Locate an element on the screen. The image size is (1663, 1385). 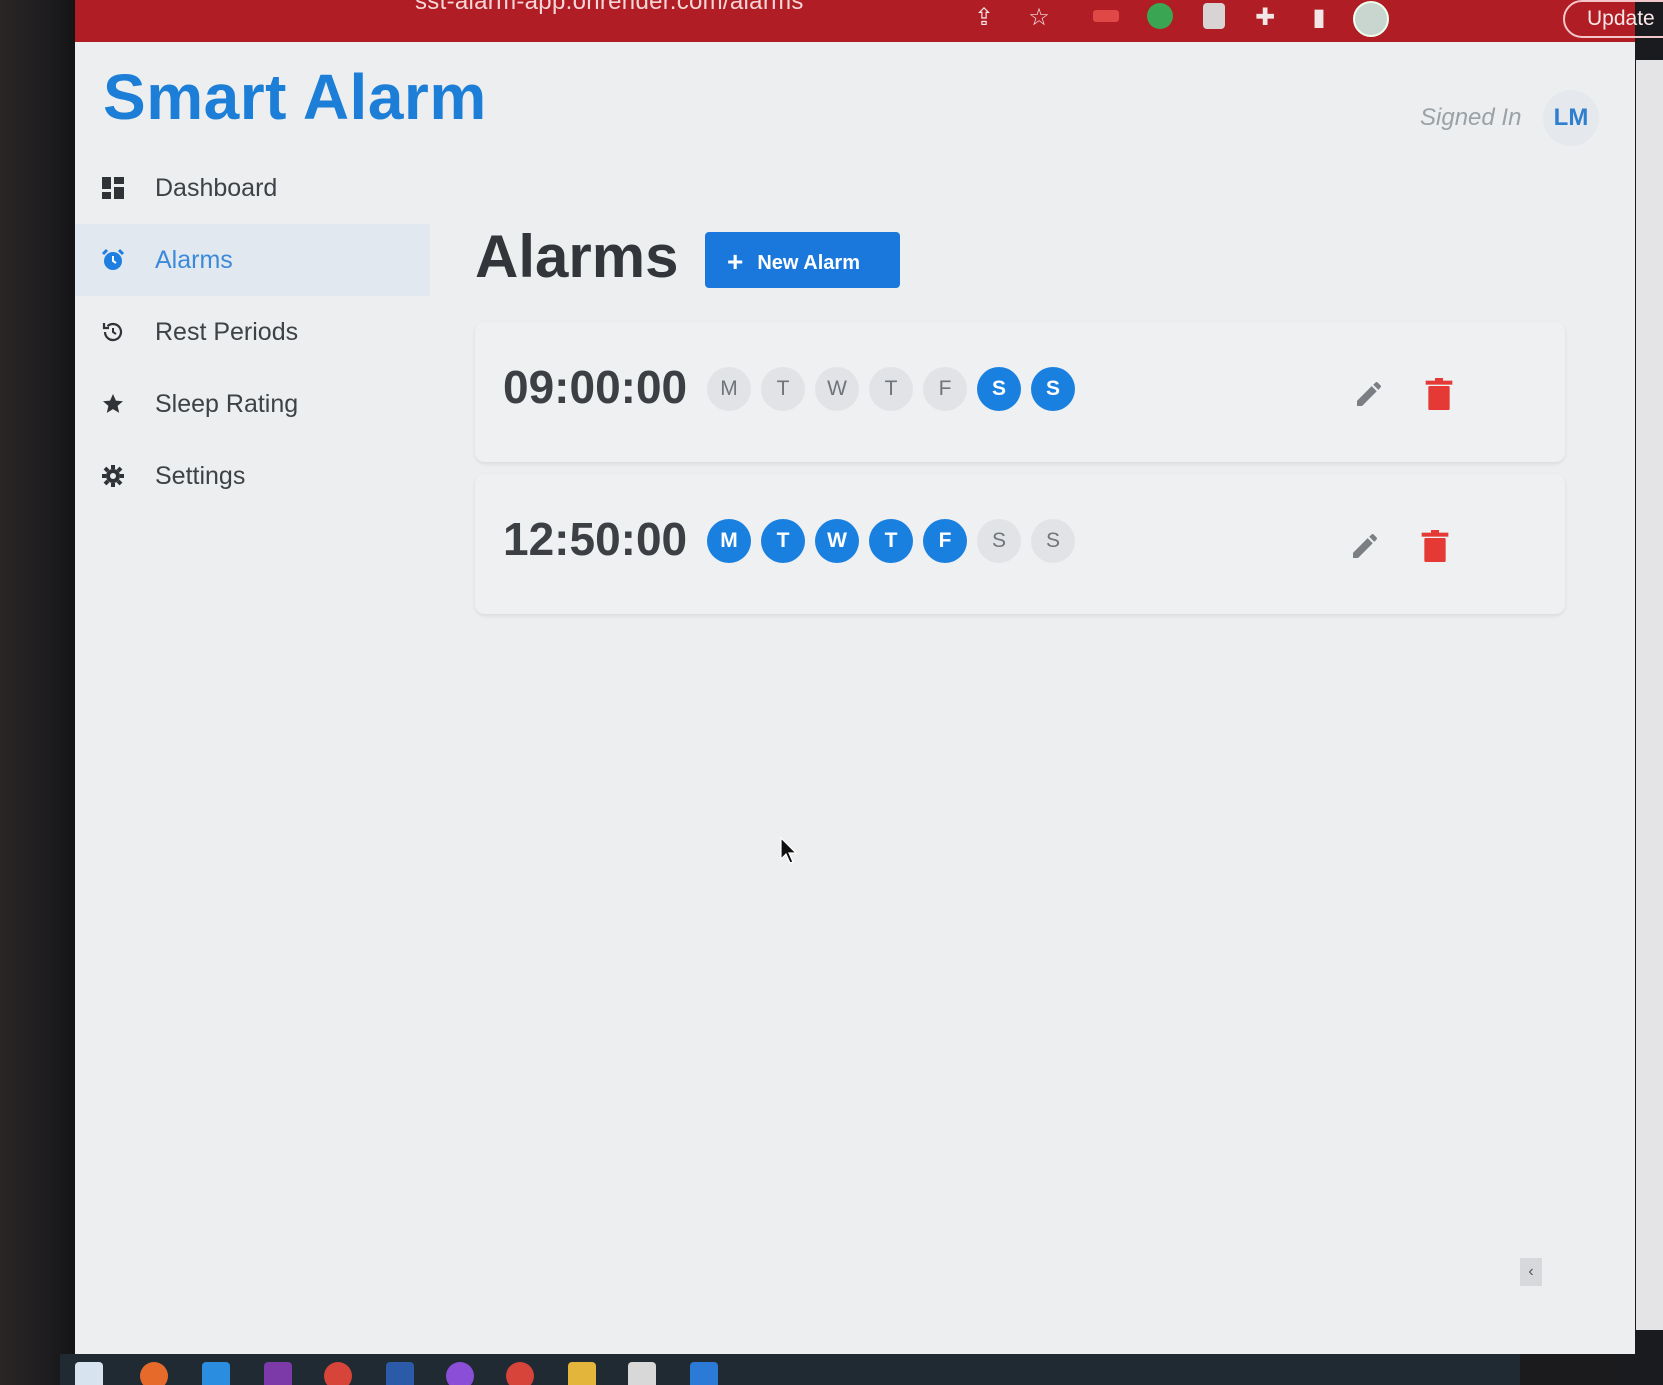
sidebar-item-dashboard: Dashboard is located at coordinates (252, 188).